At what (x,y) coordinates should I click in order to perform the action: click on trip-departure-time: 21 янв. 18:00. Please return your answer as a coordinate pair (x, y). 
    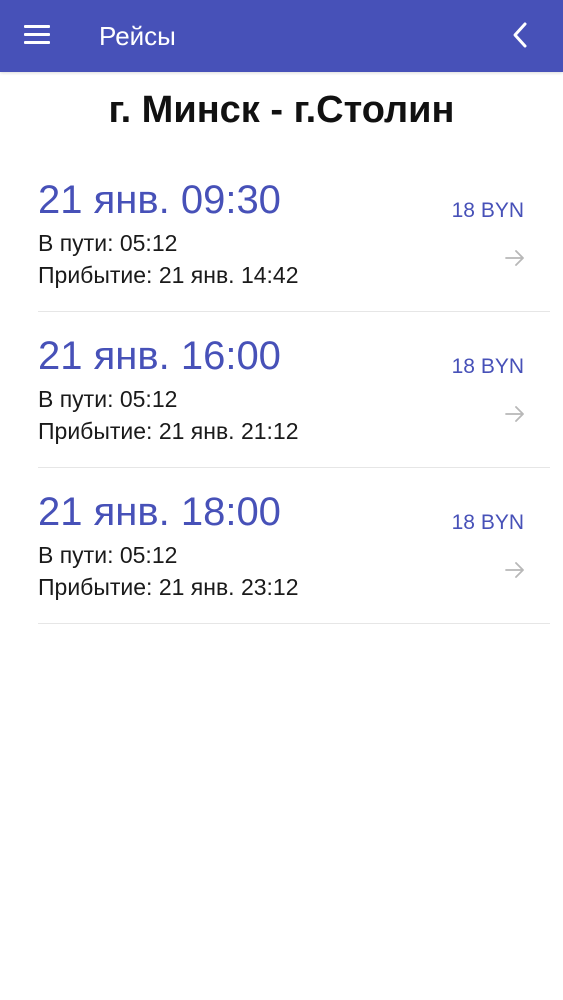
    Looking at the image, I should click on (159, 512).